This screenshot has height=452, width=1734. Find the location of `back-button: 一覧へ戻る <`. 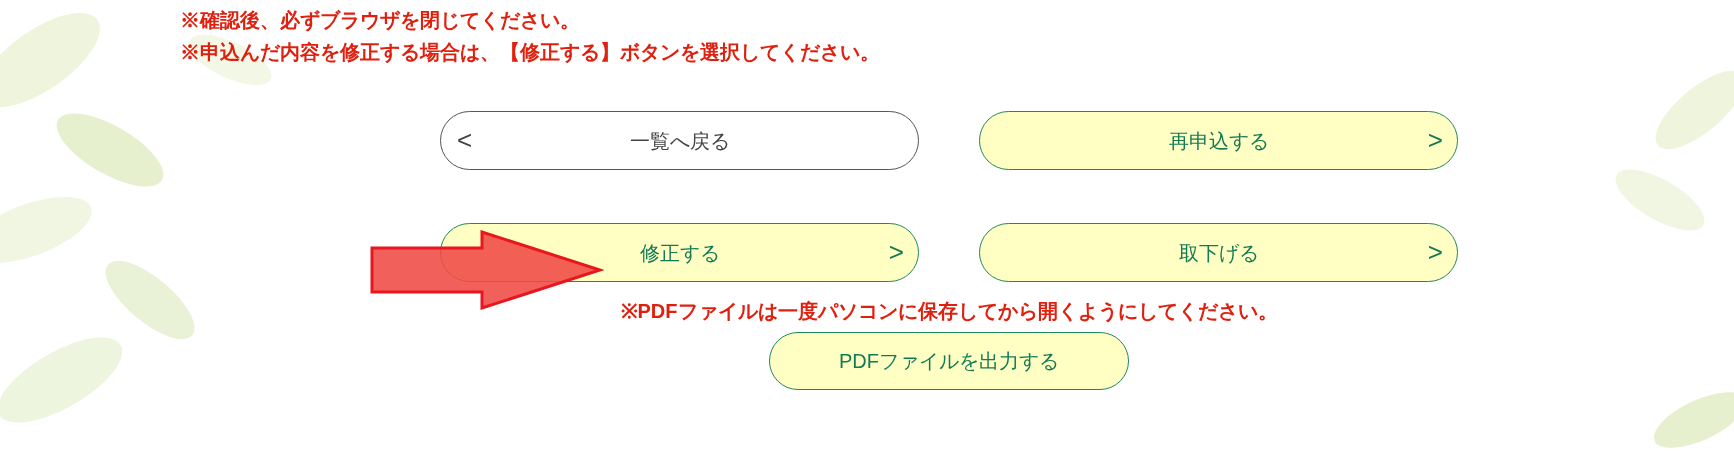

back-button: 一覧へ戻る < is located at coordinates (679, 140).